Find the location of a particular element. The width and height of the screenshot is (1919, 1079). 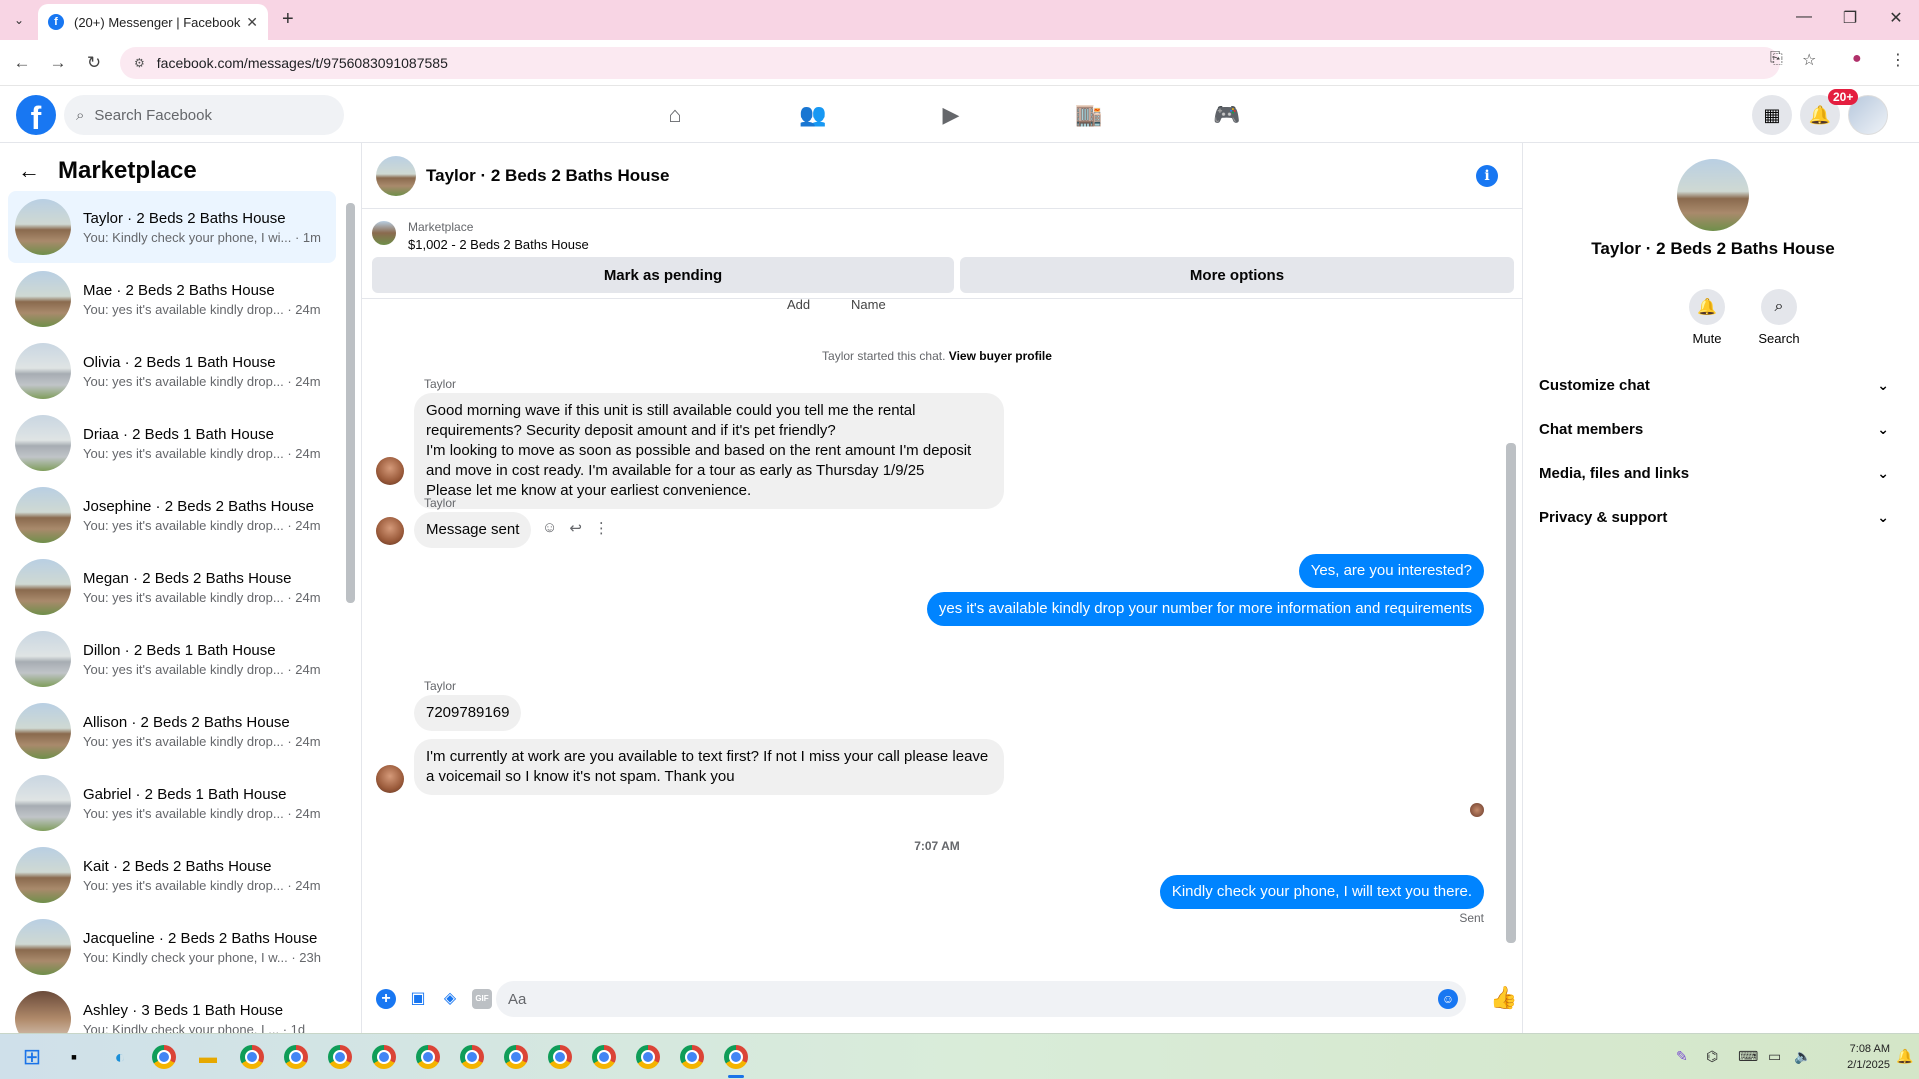

mute-button: 🔔 Mute is located at coordinates (1707, 317).